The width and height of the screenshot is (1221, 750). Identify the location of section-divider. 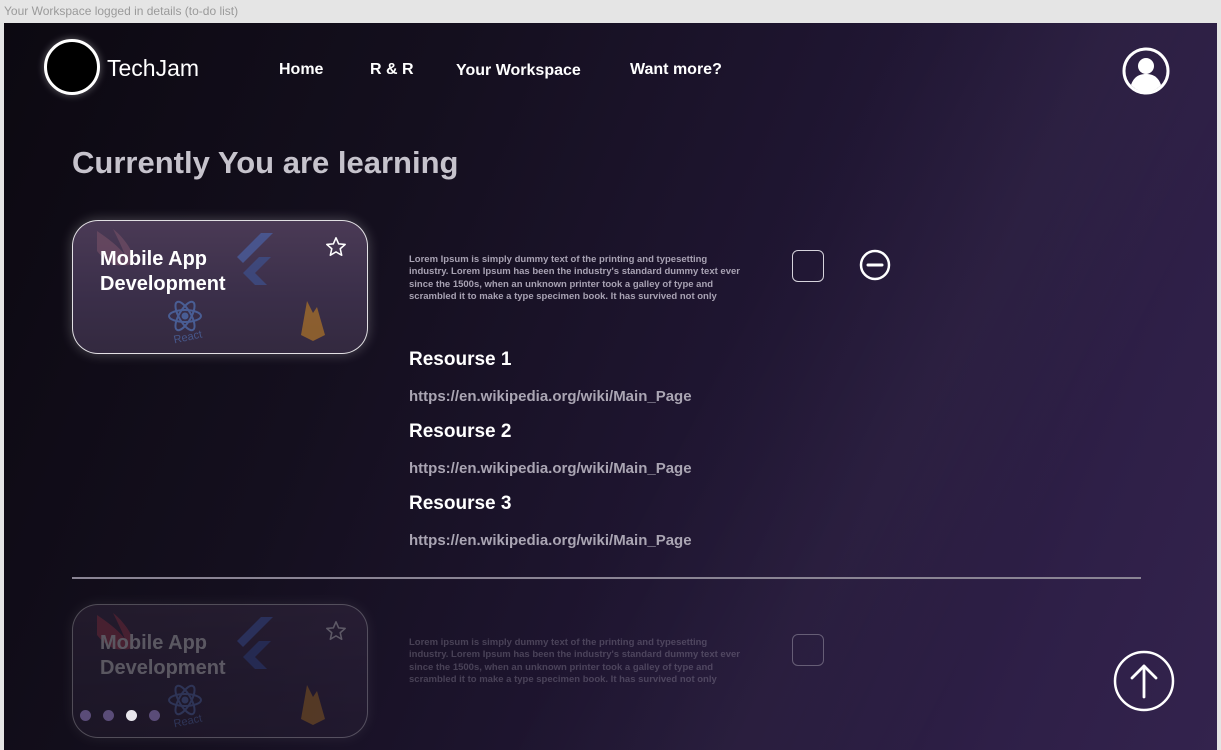
(606, 578).